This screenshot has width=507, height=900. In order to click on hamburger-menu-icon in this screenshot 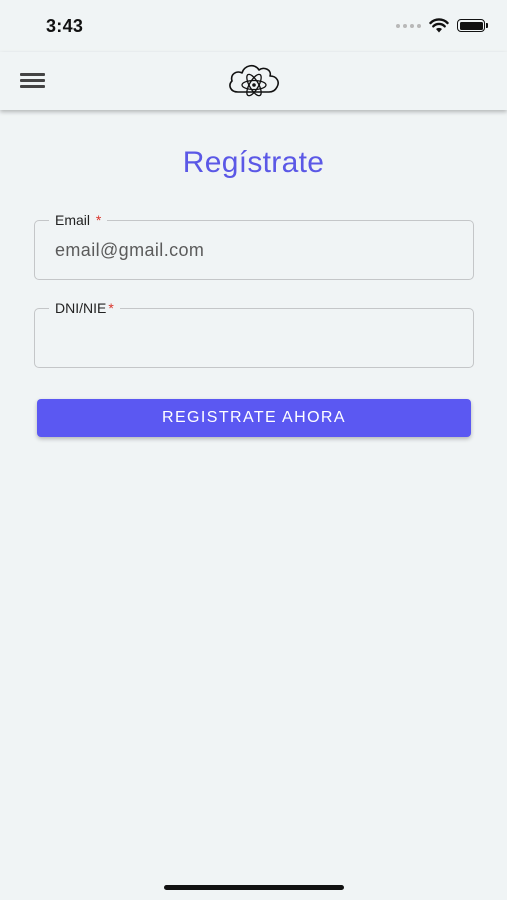, I will do `click(32, 81)`.